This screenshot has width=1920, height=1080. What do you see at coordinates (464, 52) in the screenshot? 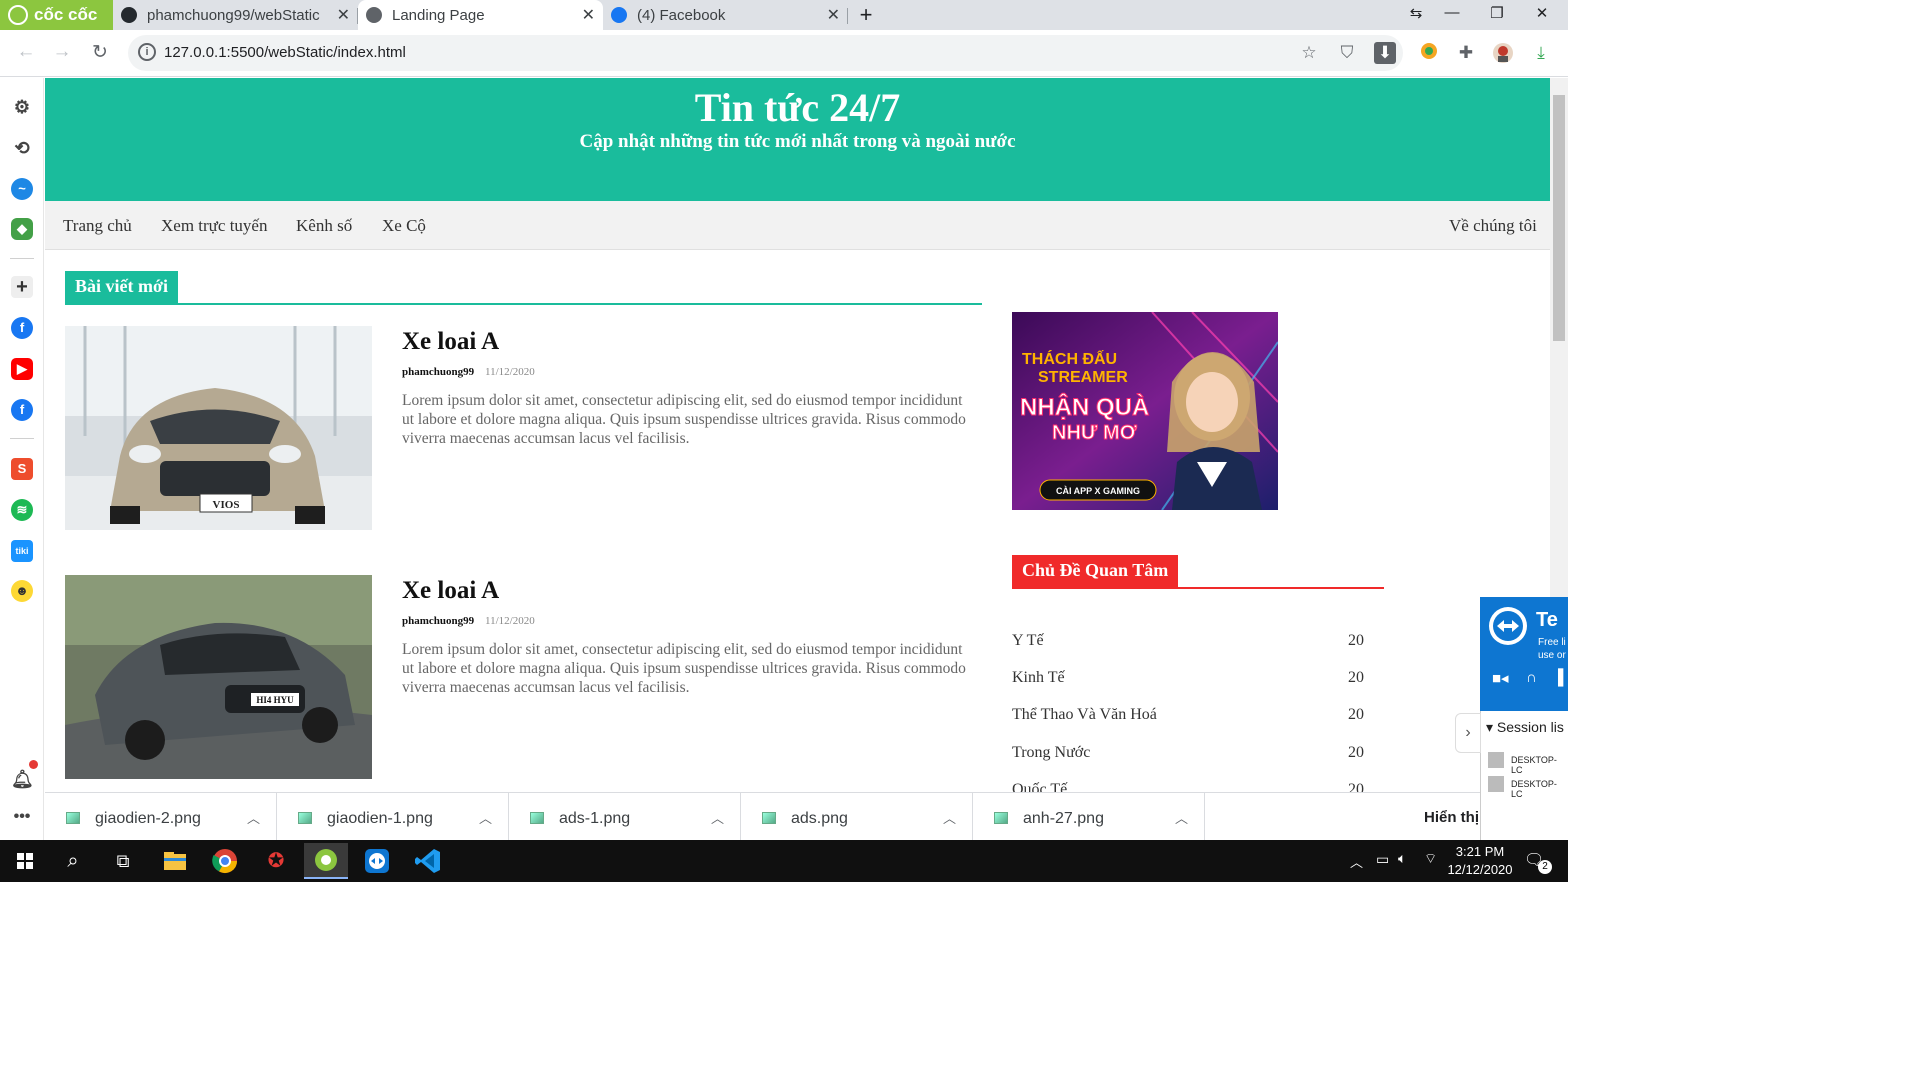
I see `url-input` at bounding box center [464, 52].